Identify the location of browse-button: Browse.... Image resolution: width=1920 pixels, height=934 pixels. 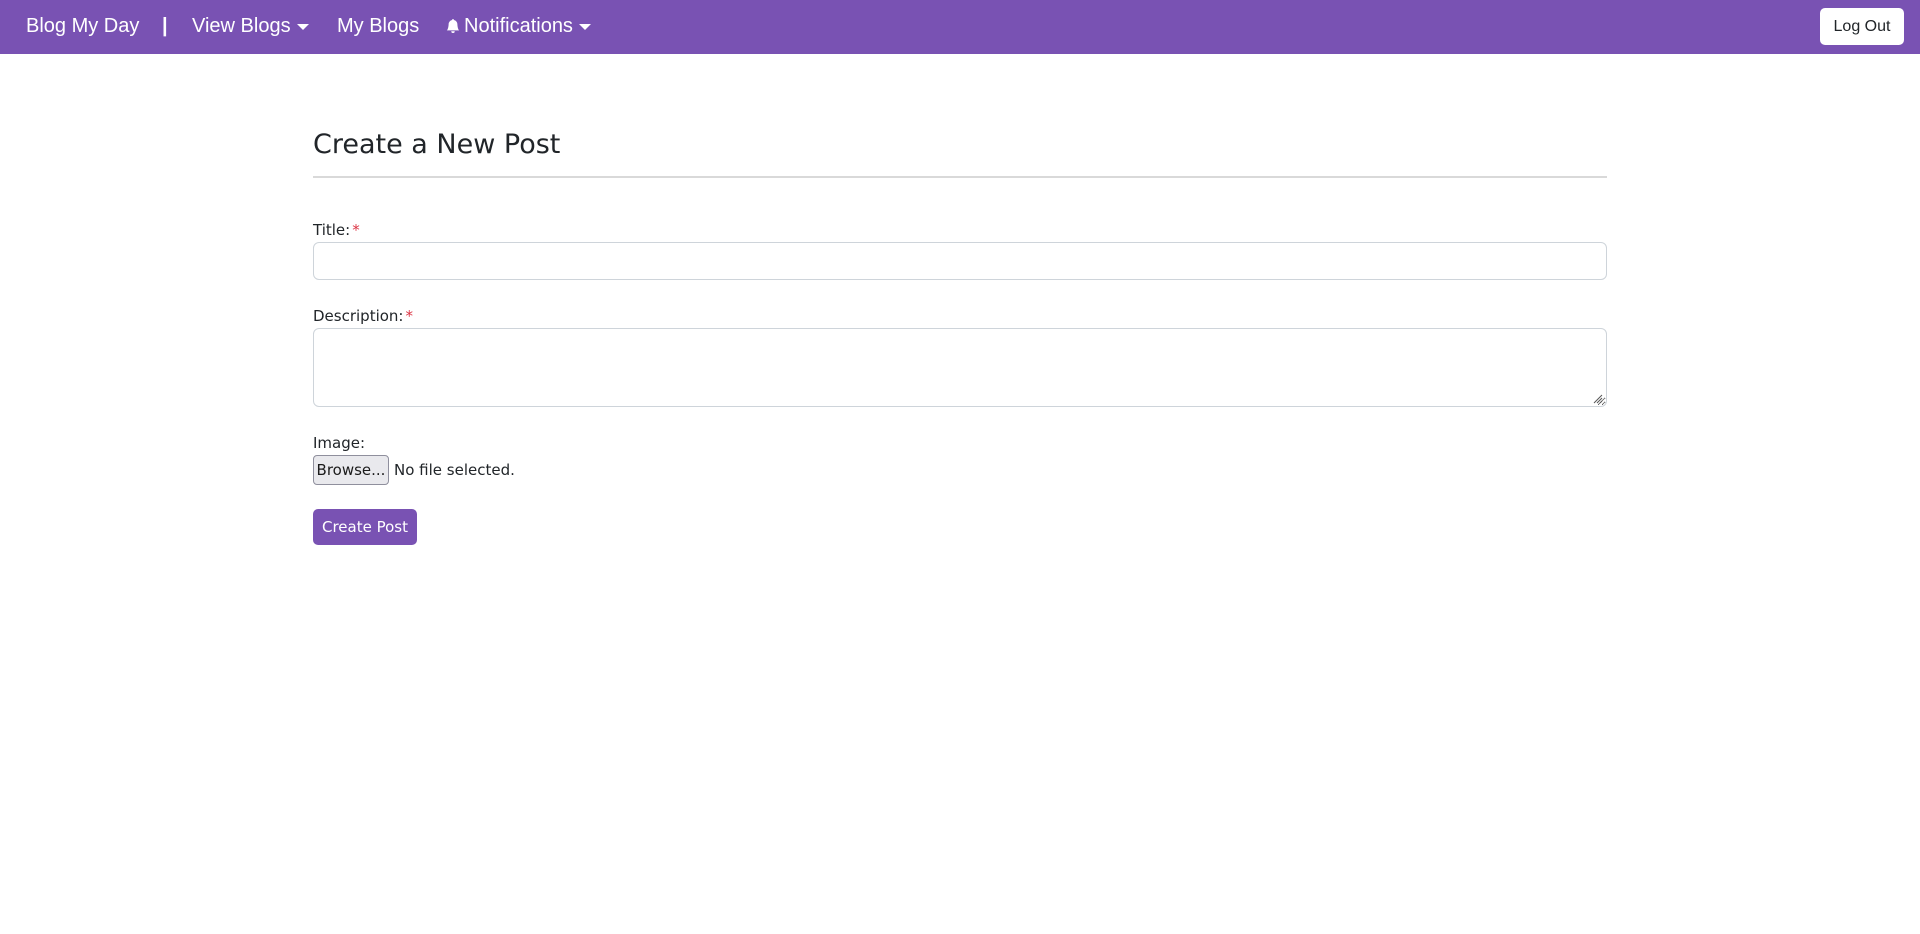
(351, 470).